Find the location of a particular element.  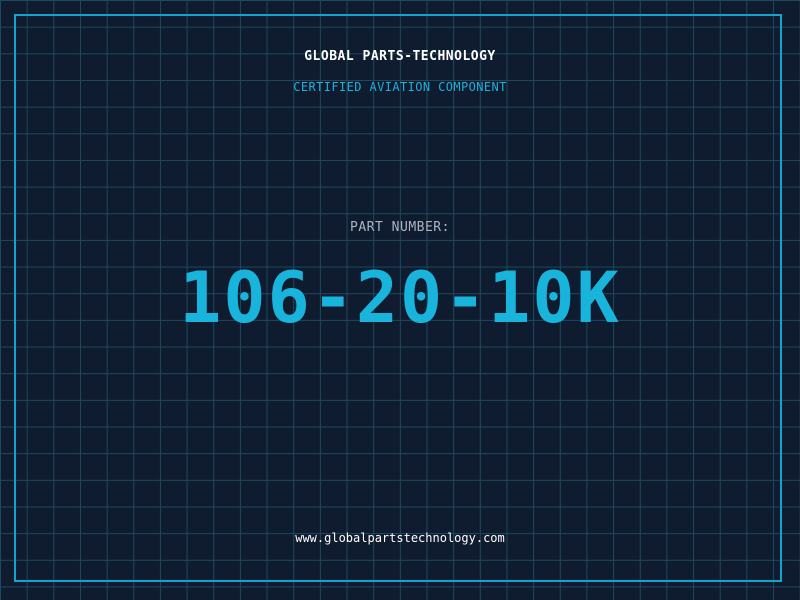

part-number-label: PART NUMBER: is located at coordinates (400, 227).